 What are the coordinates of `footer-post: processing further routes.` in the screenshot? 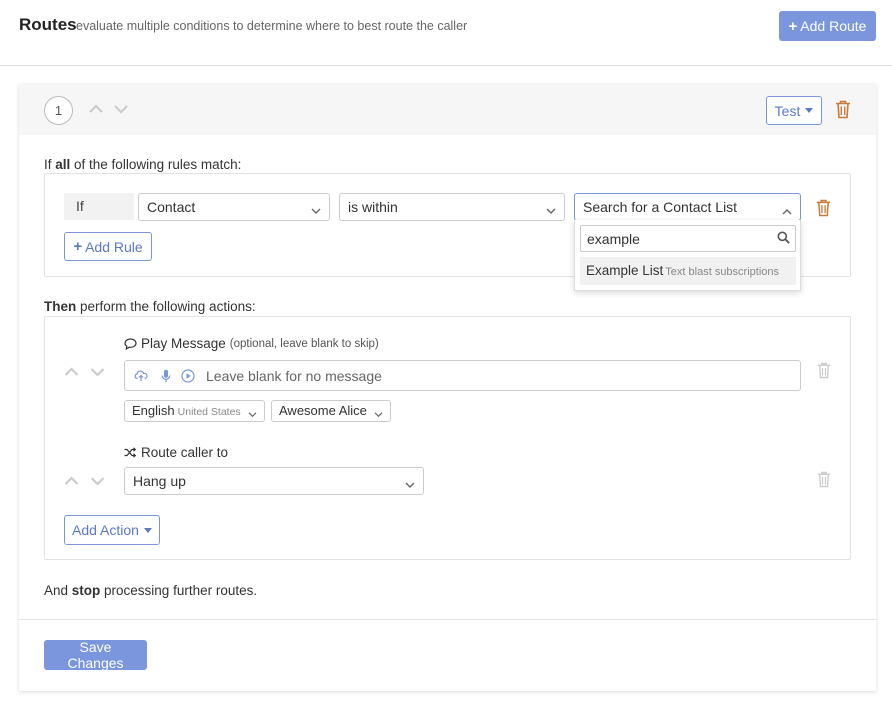 It's located at (179, 590).